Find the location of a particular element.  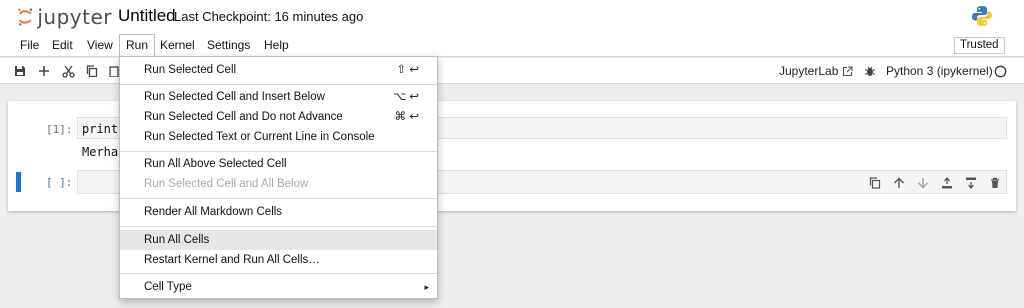

menu-view: View is located at coordinates (100, 45).